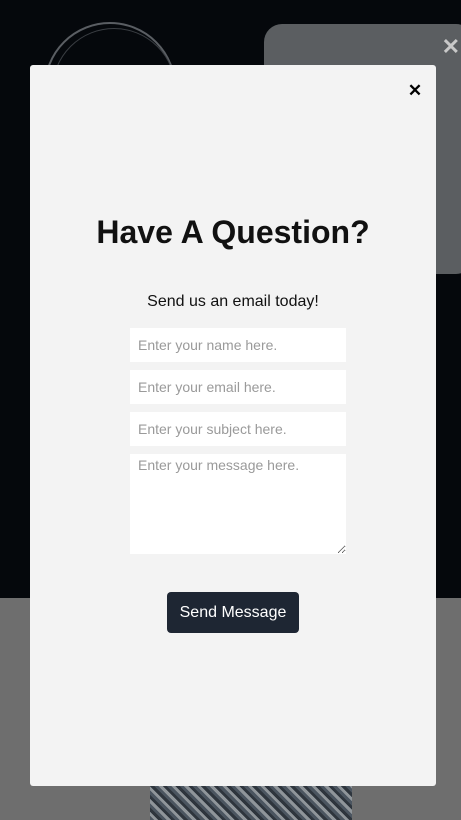 The image size is (461, 820). What do you see at coordinates (238, 387) in the screenshot?
I see `email-input` at bounding box center [238, 387].